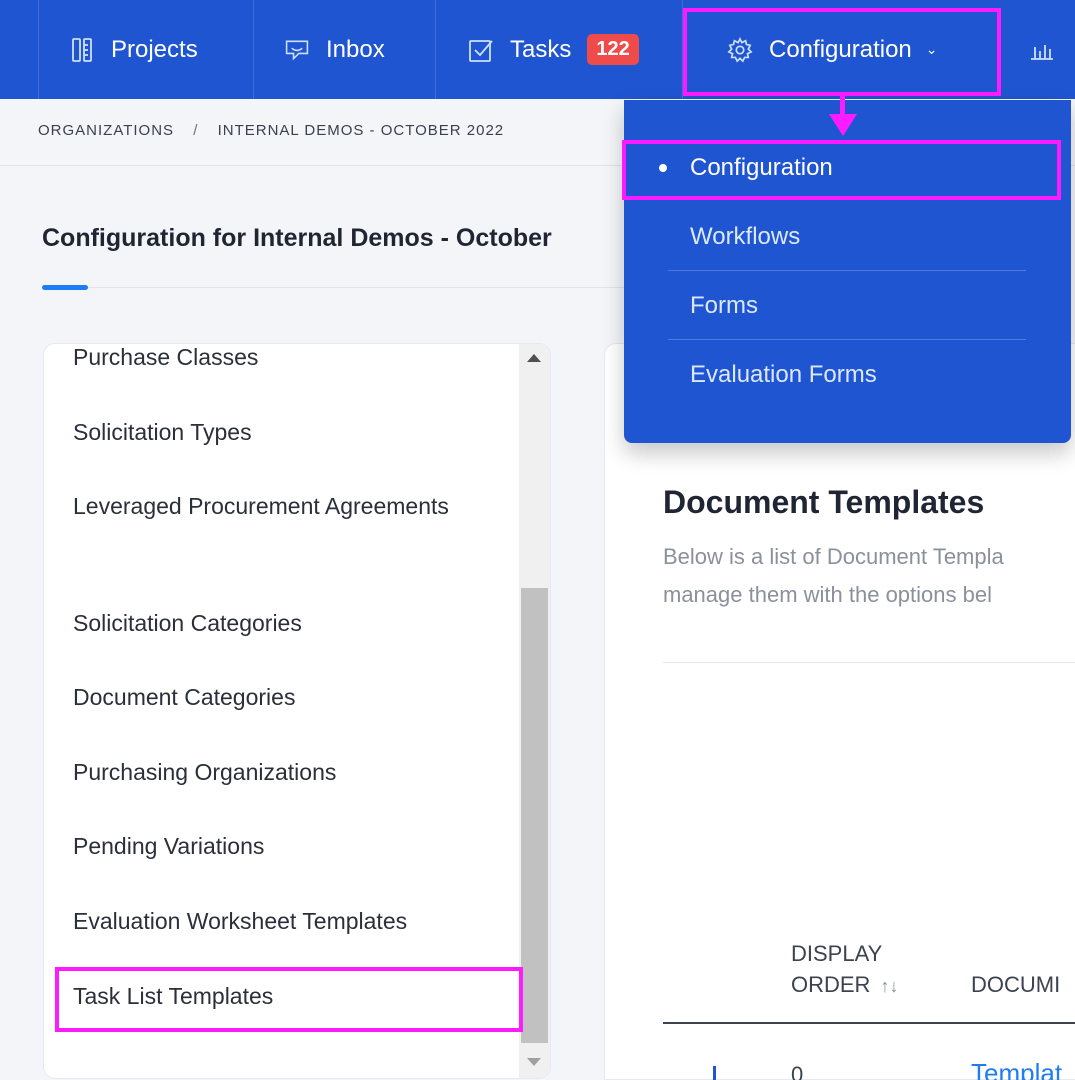  I want to click on list-item-purchase-classes: Purchase Classes, so click(293, 361).